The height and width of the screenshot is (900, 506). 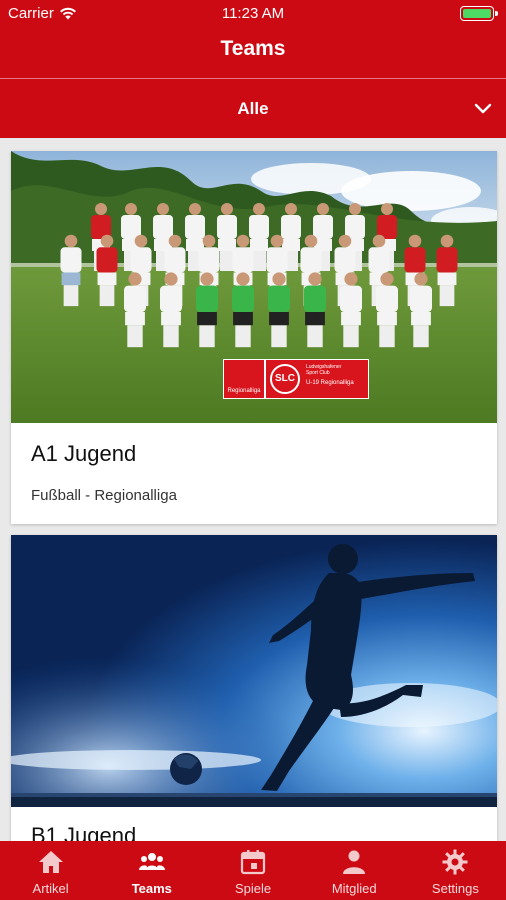 What do you see at coordinates (151, 888) in the screenshot?
I see `tab-label: Teams` at bounding box center [151, 888].